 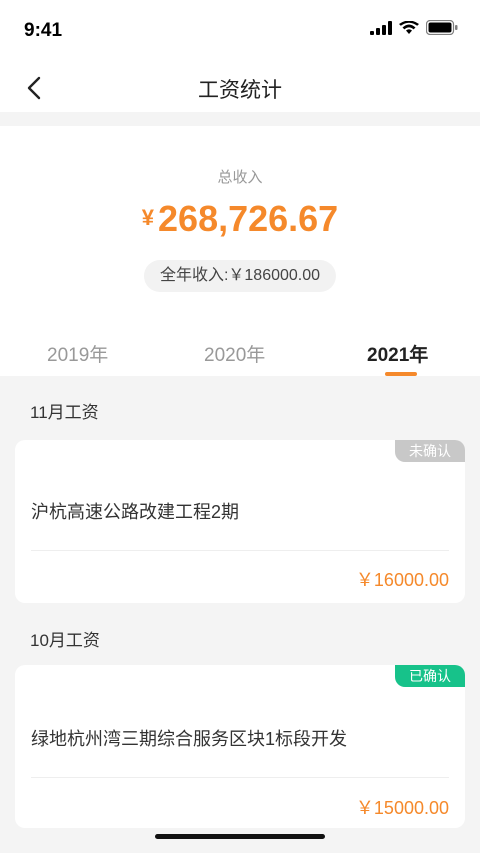 I want to click on wifi-icon, so click(x=409, y=27).